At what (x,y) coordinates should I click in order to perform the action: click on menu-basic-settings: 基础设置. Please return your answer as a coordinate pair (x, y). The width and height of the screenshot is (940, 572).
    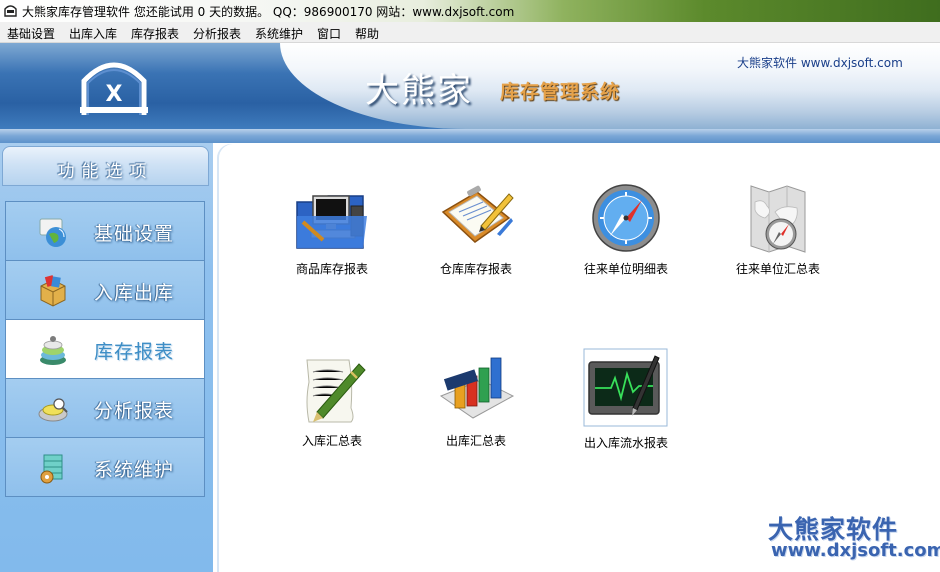
    Looking at the image, I should click on (31, 33).